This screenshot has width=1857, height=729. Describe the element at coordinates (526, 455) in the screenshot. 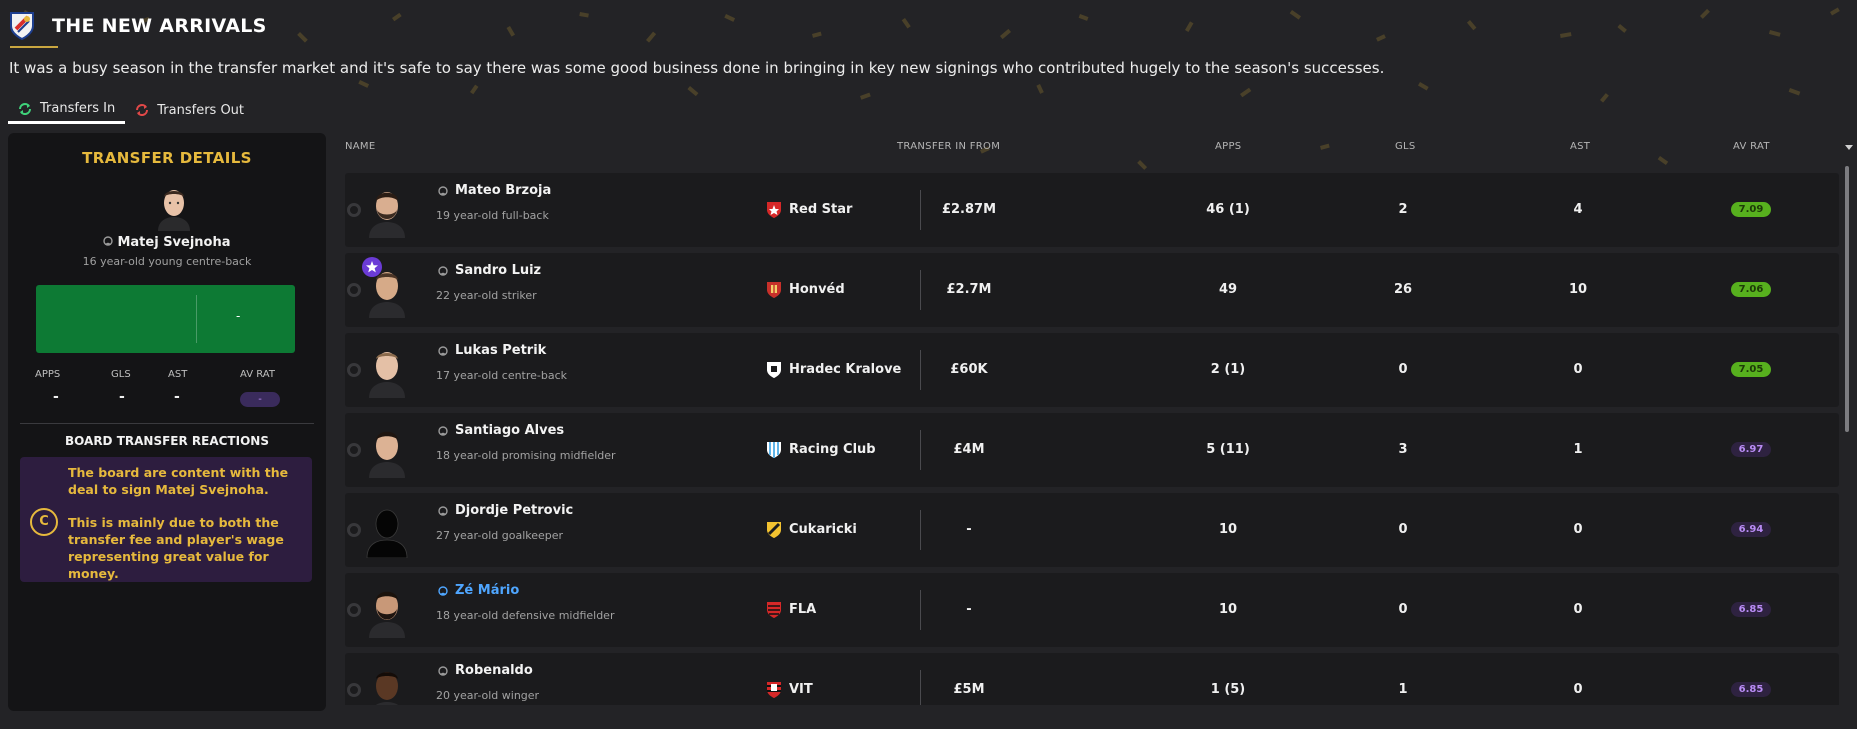

I see `player-desc: 18 year-old promising midfielder` at that location.